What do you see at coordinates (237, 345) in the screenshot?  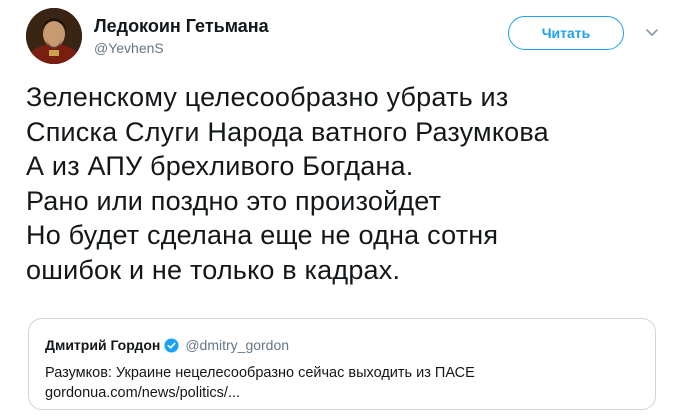 I see `quoted-author-handle: @dmitry_gordon` at bounding box center [237, 345].